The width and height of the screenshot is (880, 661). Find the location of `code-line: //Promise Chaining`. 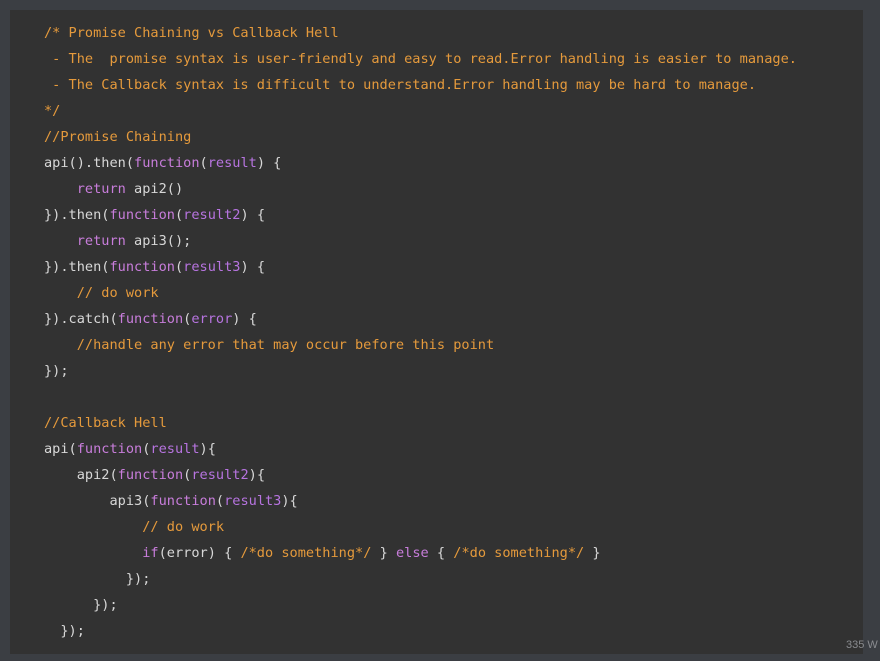

code-line: //Promise Chaining is located at coordinates (420, 137).